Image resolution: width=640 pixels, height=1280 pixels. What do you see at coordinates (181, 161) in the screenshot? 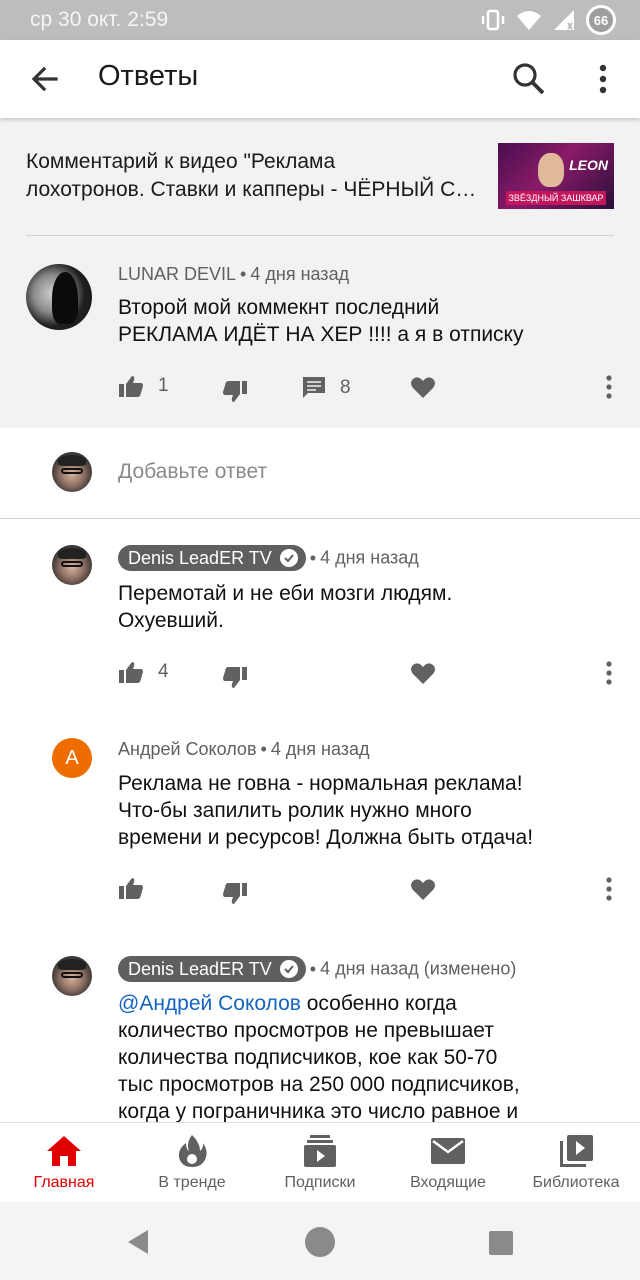
I see `video-title-line-1: Комментарий к видео "Реклама` at bounding box center [181, 161].